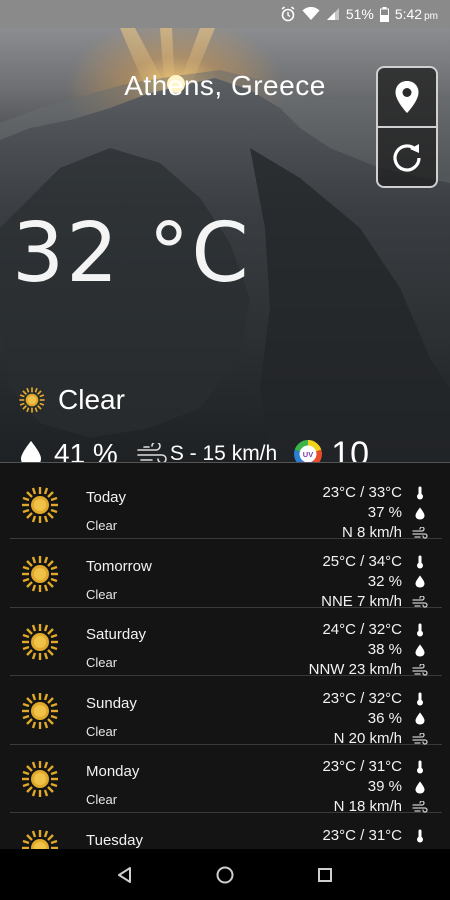  What do you see at coordinates (111, 703) in the screenshot?
I see `forecast-day: Sunday` at bounding box center [111, 703].